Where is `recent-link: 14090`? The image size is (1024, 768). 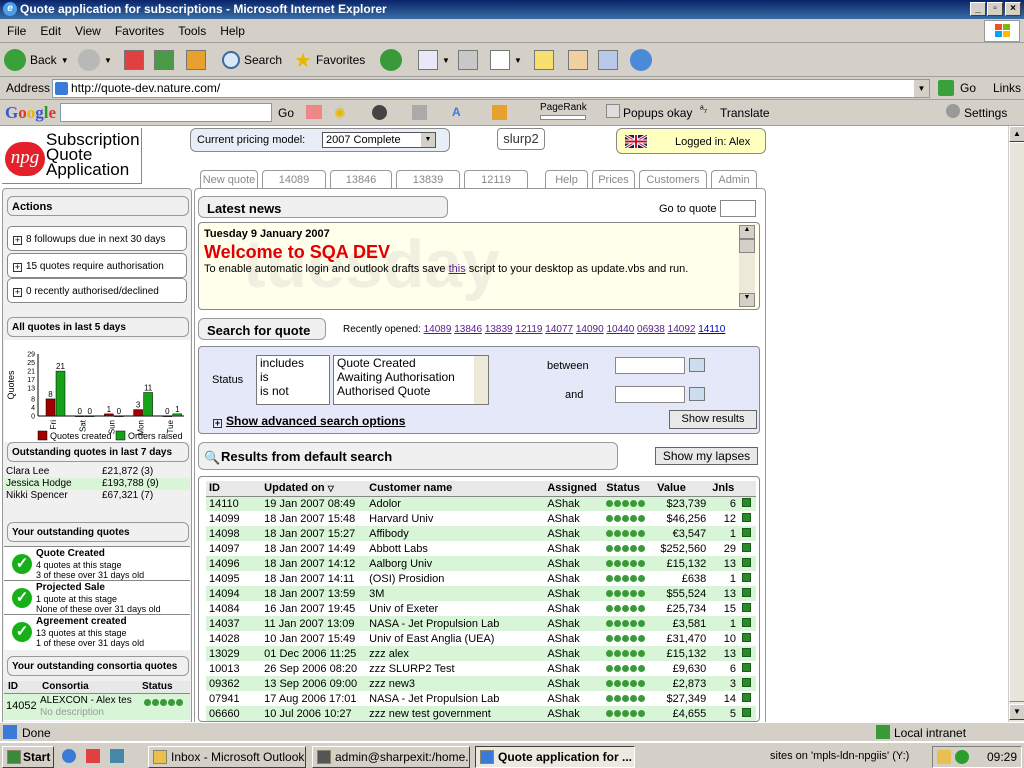 recent-link: 14090 is located at coordinates (590, 329).